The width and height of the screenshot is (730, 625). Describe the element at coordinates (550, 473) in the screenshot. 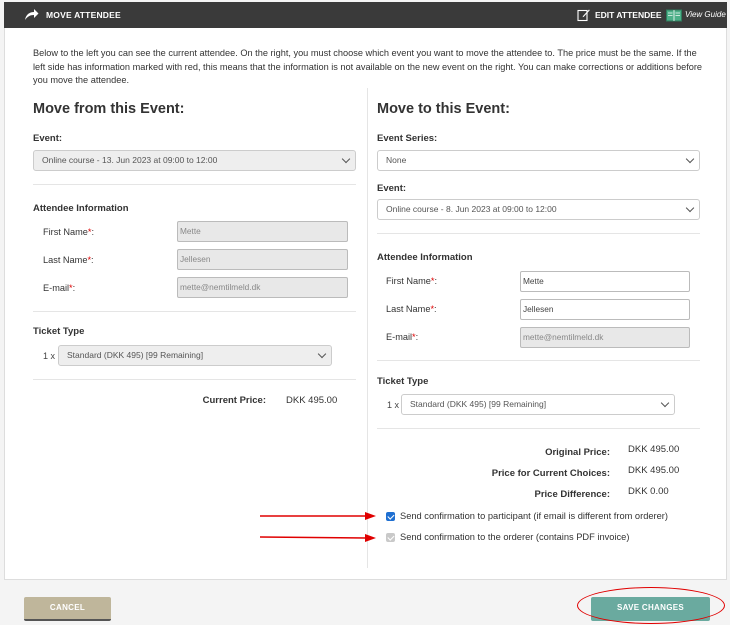

I see `current-choices-price-label: Price for Current Choices:` at that location.